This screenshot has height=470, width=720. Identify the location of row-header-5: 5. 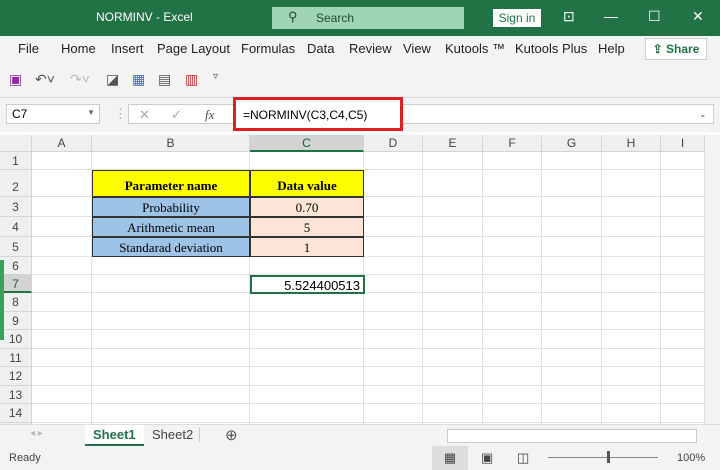
(16, 247).